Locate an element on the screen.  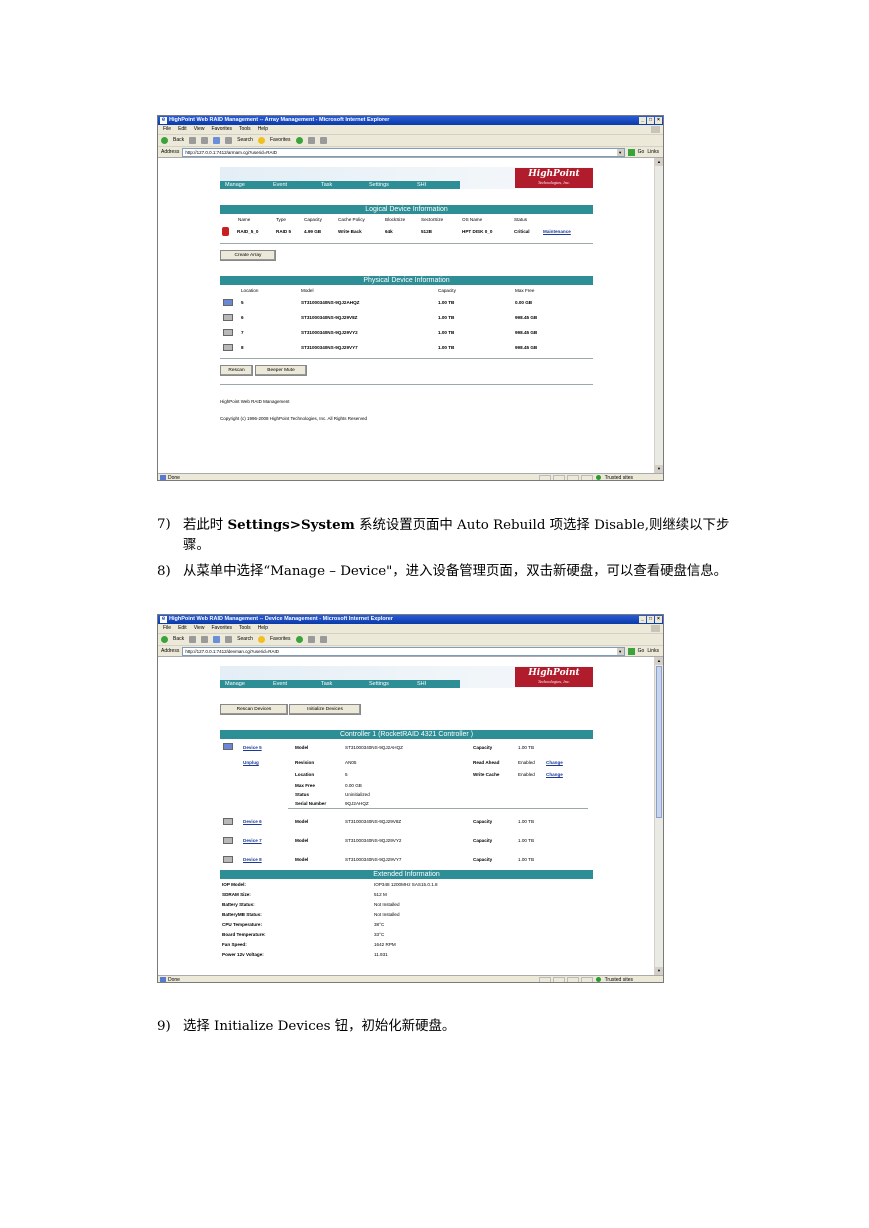
beeper-mute-button: Beeper Mute is located at coordinates (281, 370).